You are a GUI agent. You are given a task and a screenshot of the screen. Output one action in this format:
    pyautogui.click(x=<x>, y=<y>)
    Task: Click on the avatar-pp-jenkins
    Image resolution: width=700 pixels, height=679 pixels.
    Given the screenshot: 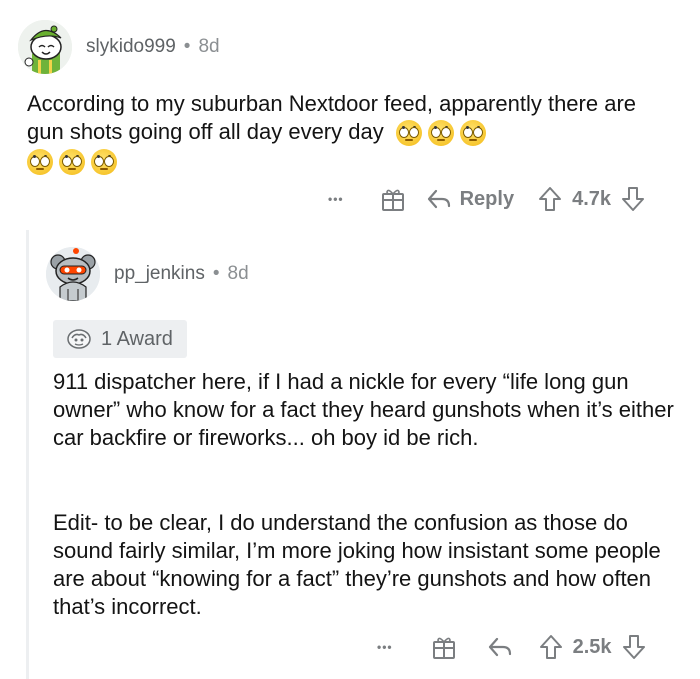 What is the action you would take?
    pyautogui.click(x=73, y=274)
    